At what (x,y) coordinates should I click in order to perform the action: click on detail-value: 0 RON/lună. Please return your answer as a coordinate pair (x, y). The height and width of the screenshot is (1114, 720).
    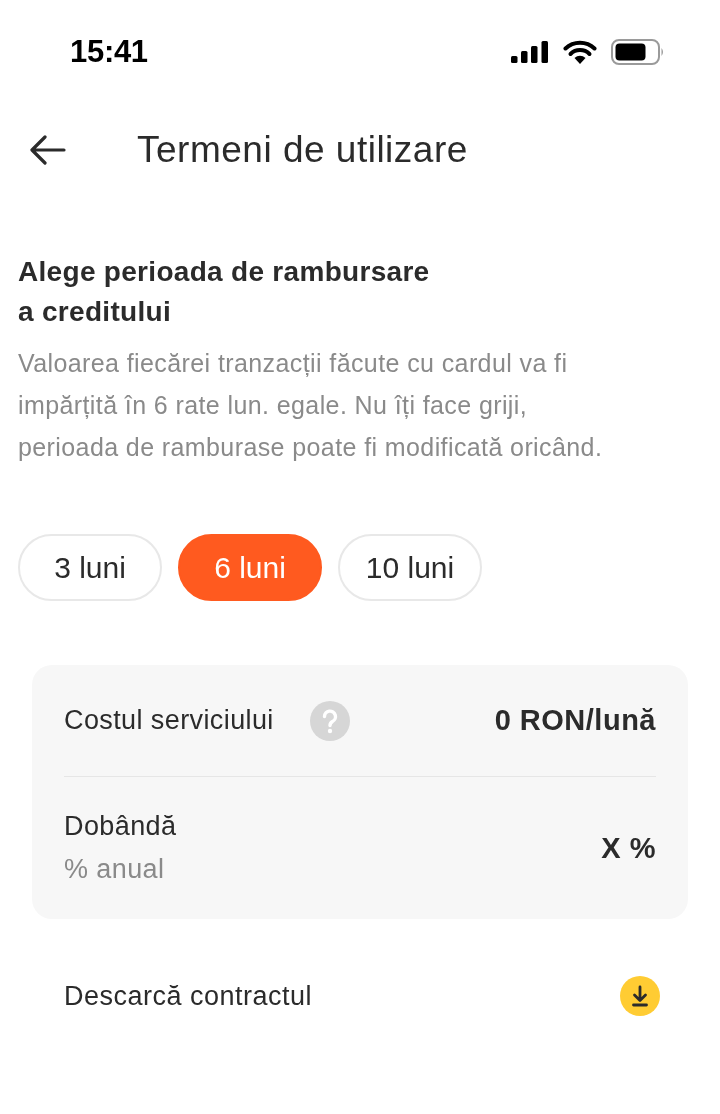
    Looking at the image, I should click on (575, 720).